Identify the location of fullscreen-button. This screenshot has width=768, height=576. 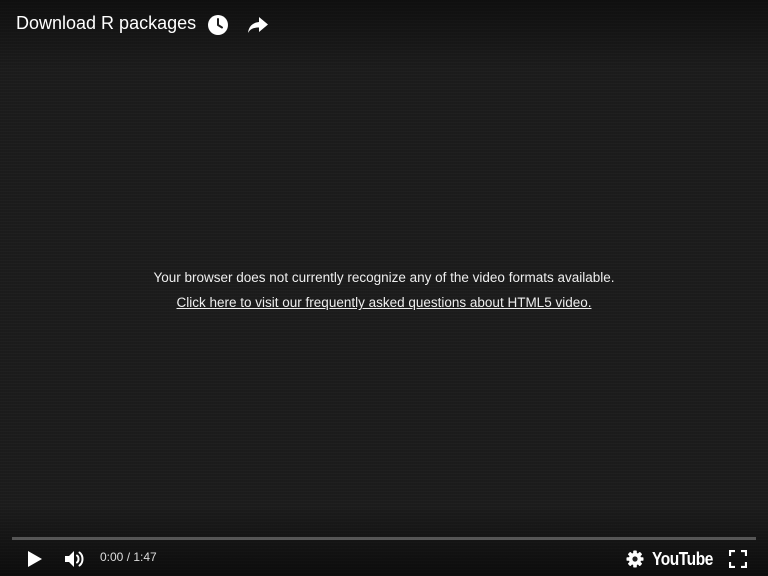
(738, 559).